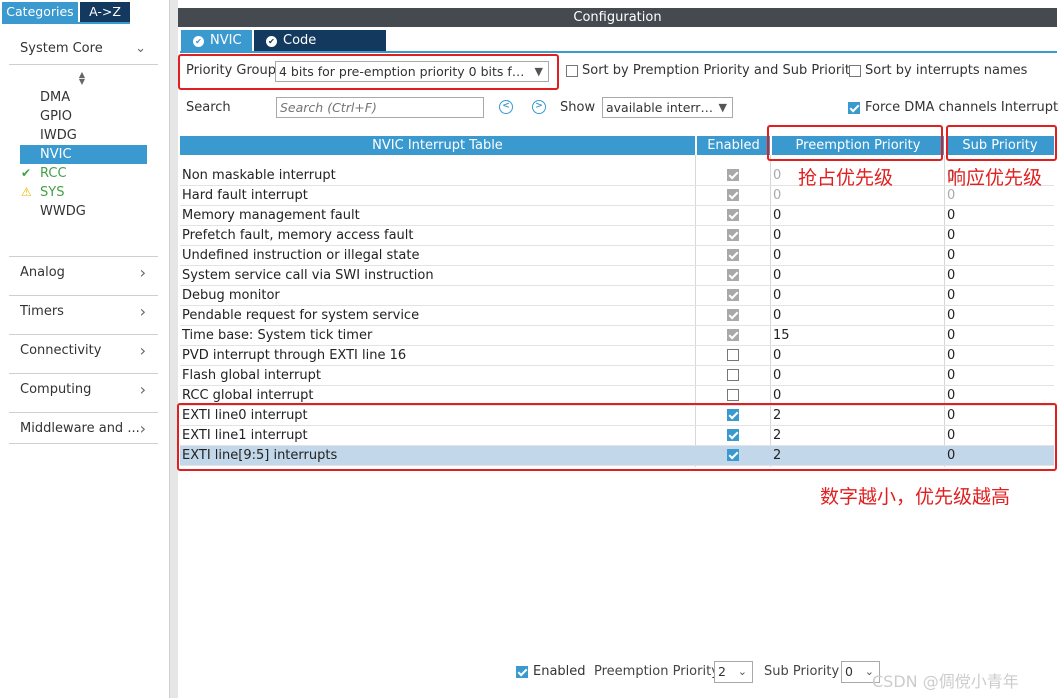 The height and width of the screenshot is (698, 1059). I want to click on sidebar-item-wwdg: WWDG, so click(83, 211).